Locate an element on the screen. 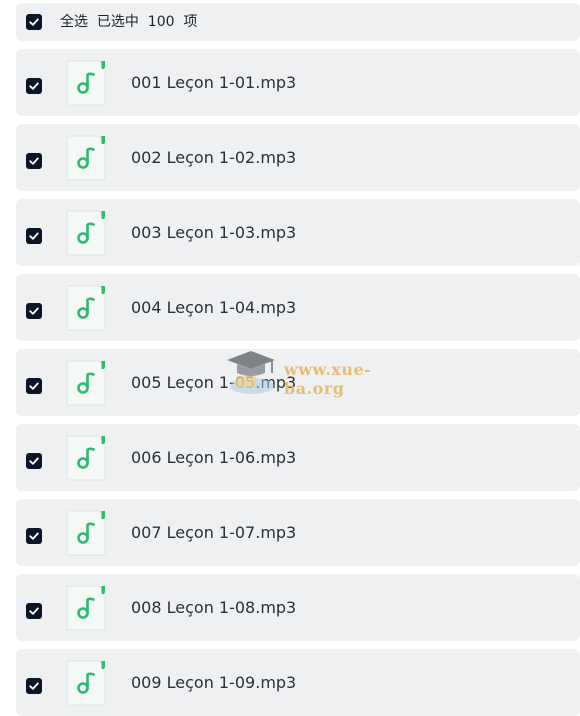  file-row: 003 Leçon 1-03.mp3 is located at coordinates (298, 232).